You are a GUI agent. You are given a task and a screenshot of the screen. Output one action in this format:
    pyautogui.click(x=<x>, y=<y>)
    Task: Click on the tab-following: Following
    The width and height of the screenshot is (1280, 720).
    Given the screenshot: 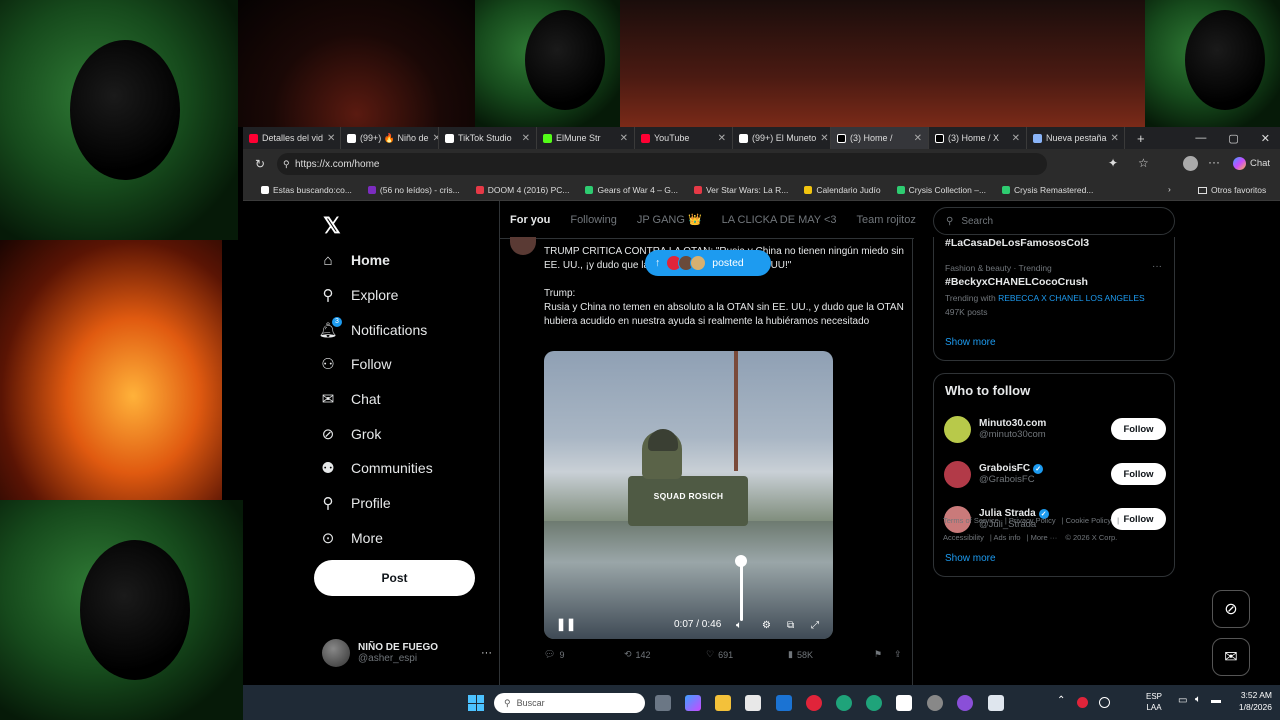 What is the action you would take?
    pyautogui.click(x=593, y=220)
    